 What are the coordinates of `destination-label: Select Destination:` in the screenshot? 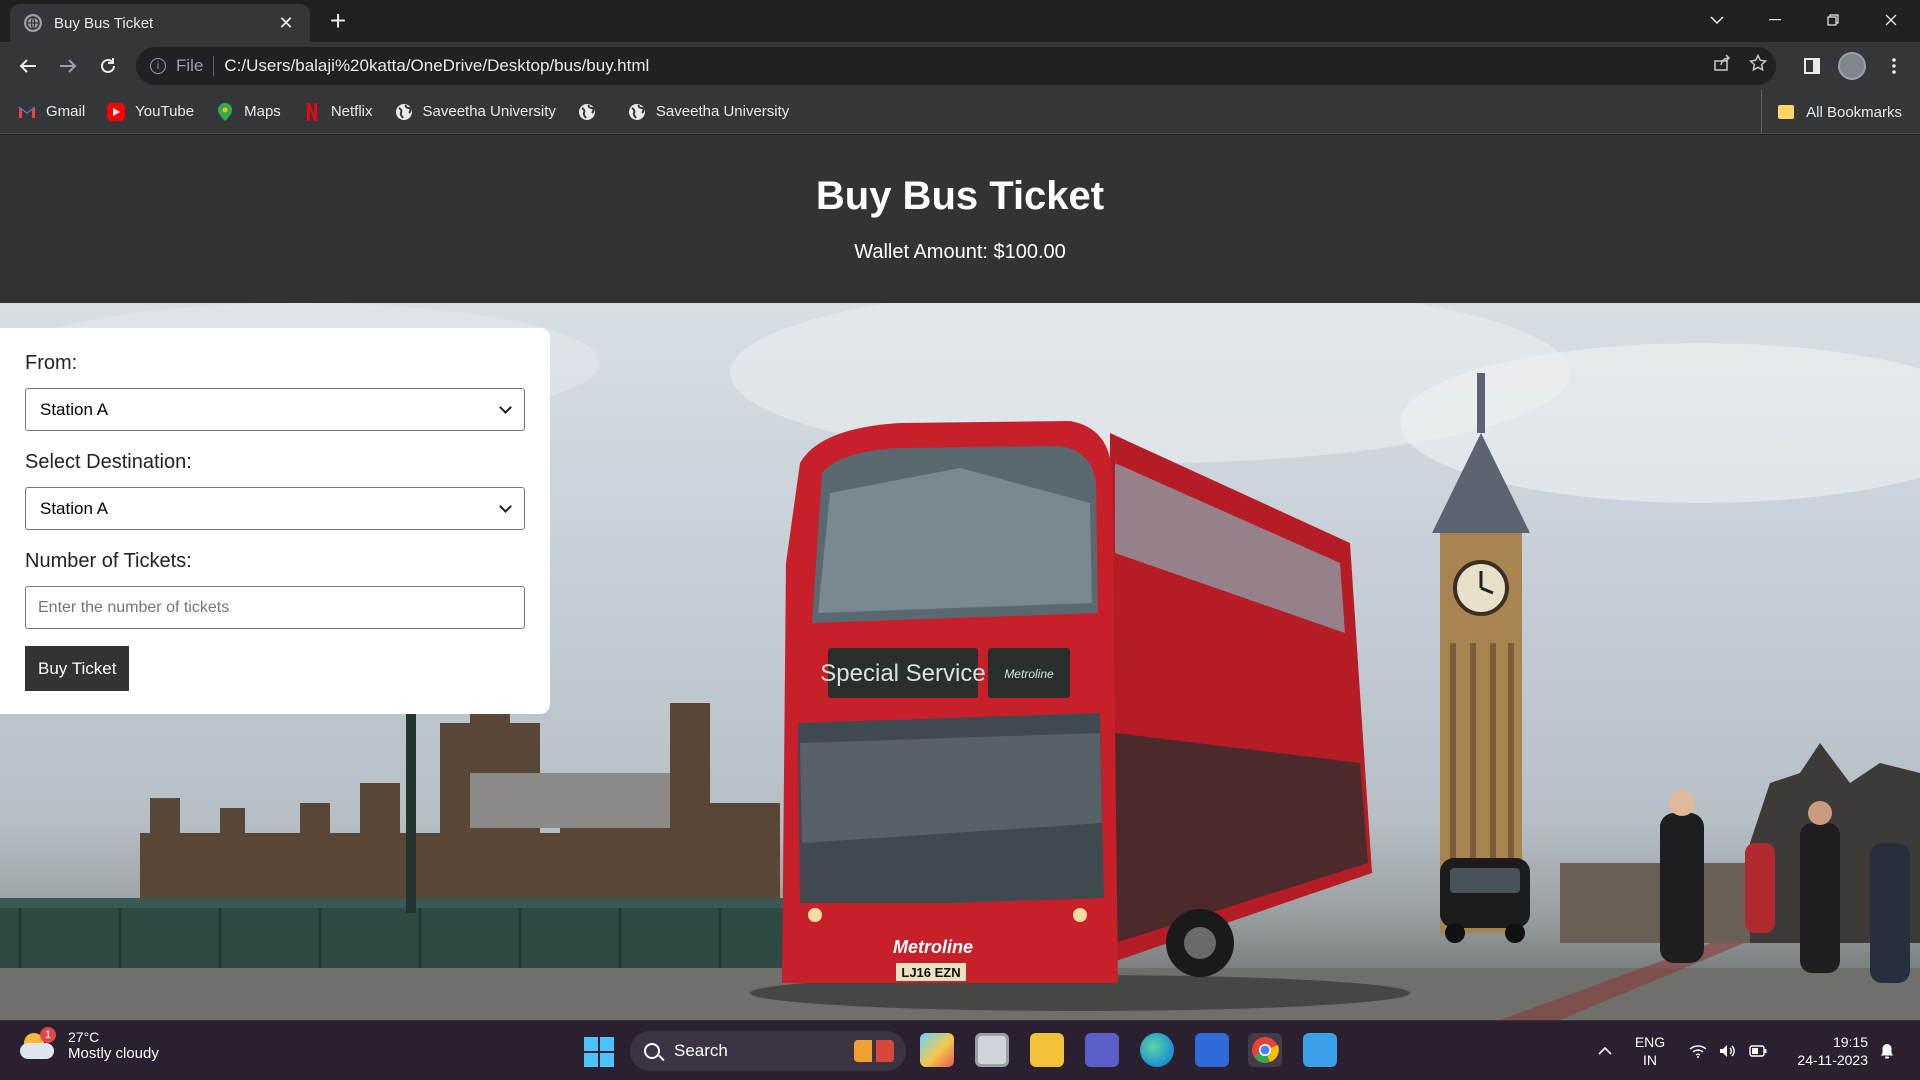 It's located at (108, 462).